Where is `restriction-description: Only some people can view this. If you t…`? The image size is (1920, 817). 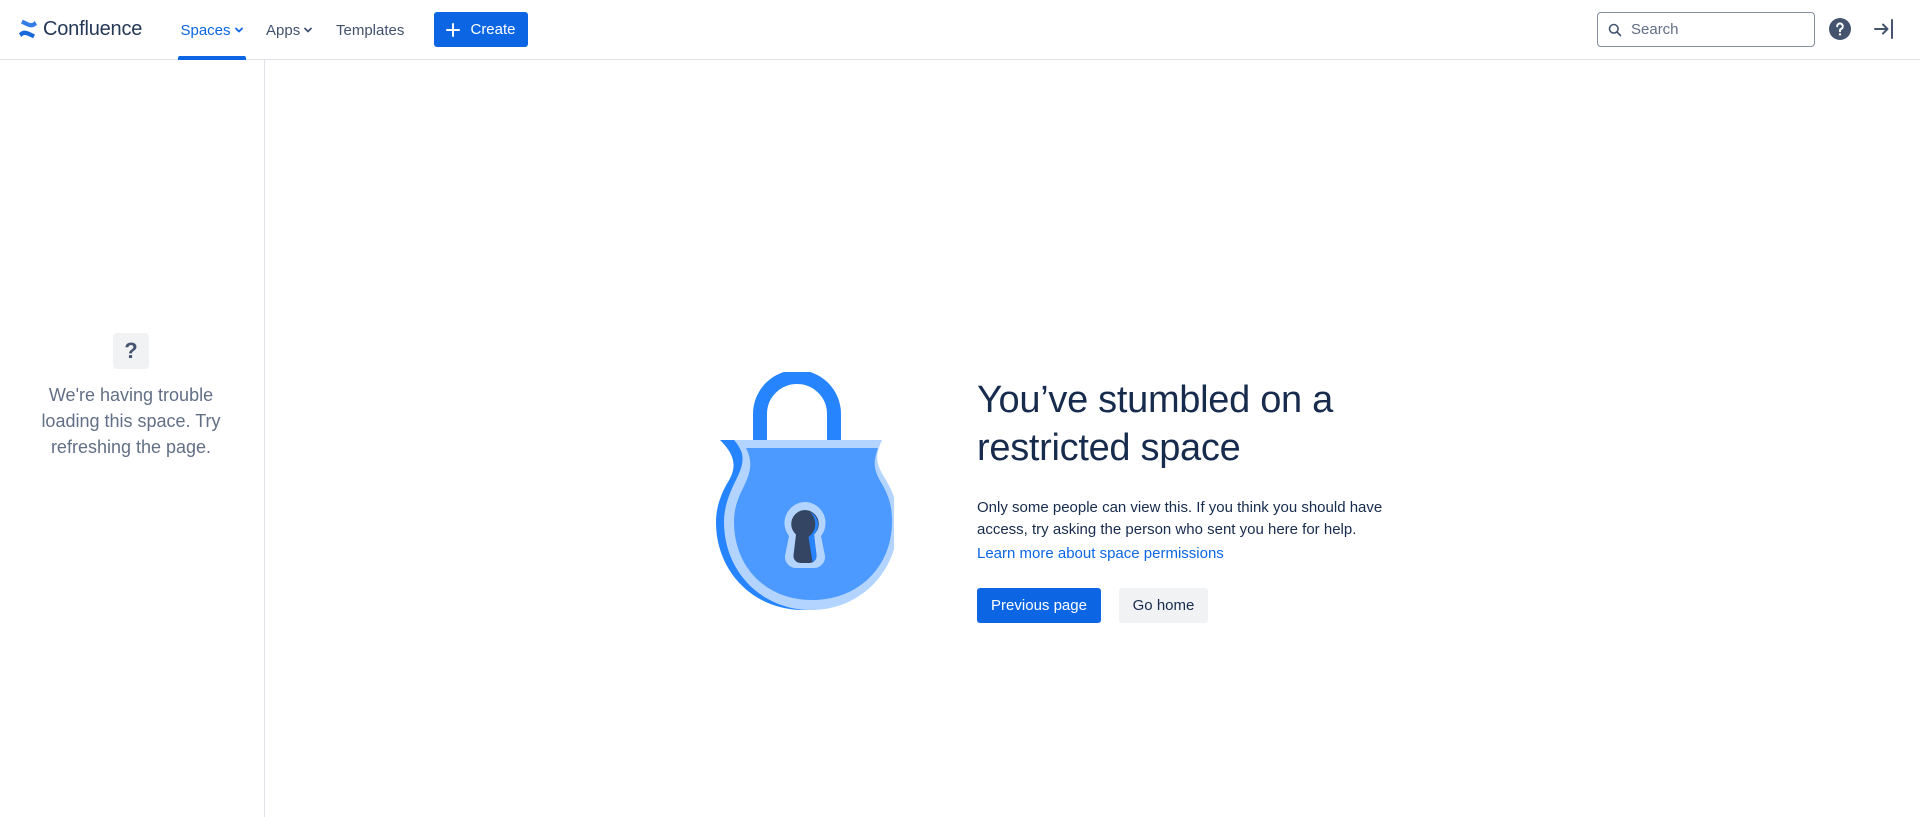 restriction-description: Only some people can view this. If you t… is located at coordinates (1180, 518).